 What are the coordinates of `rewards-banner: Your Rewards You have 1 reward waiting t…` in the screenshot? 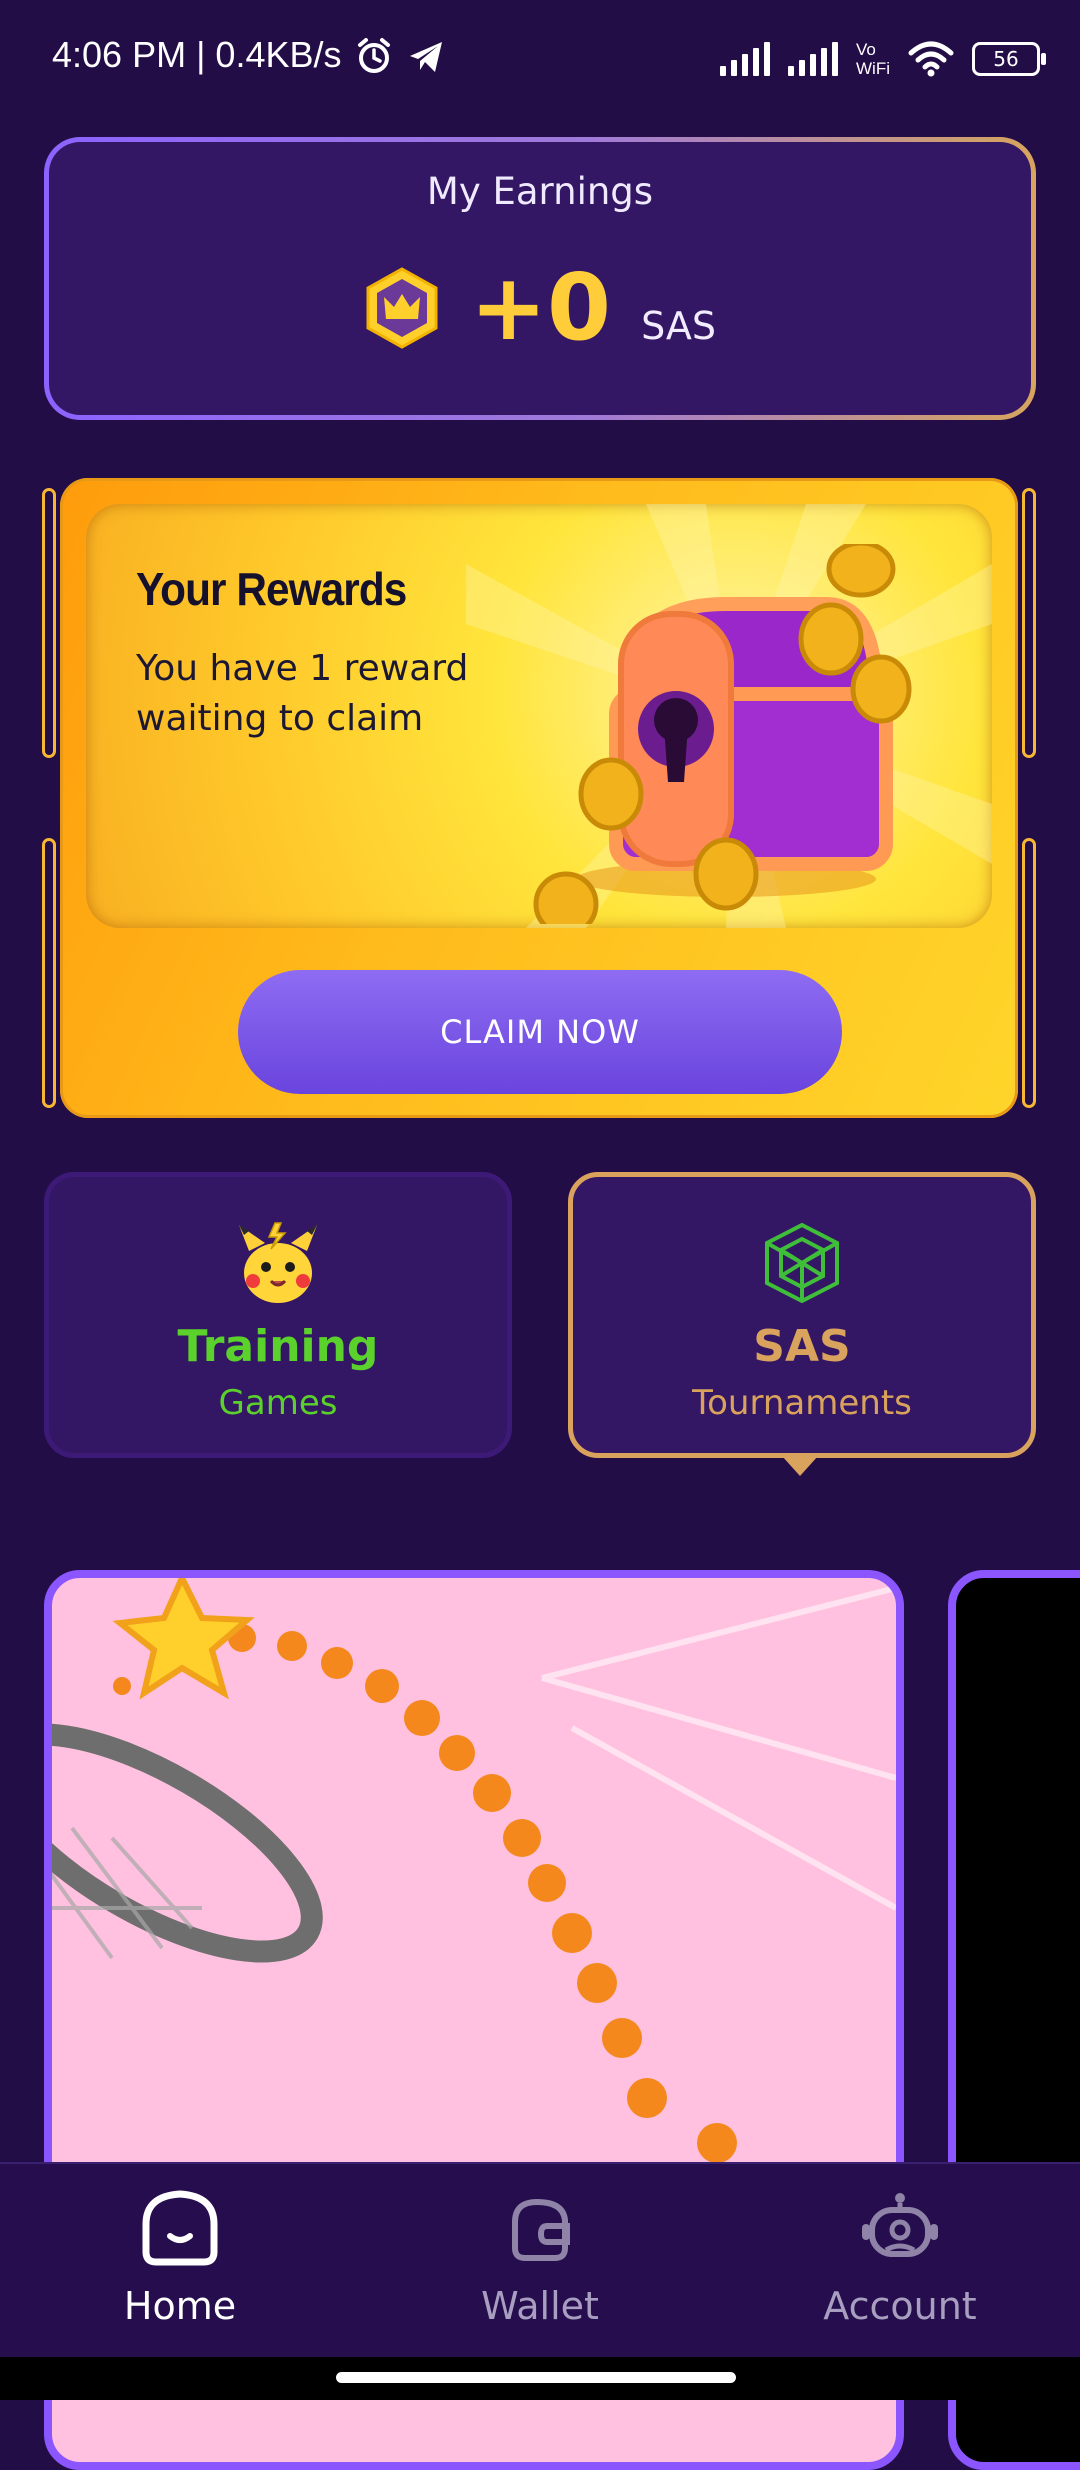 It's located at (539, 716).